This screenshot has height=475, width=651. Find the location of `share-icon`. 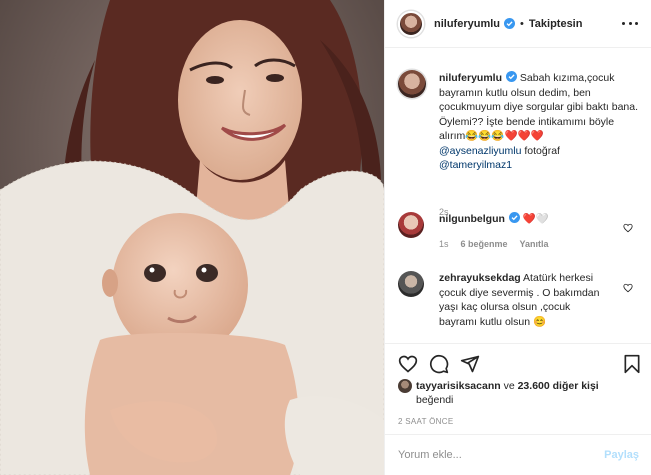

share-icon is located at coordinates (470, 364).